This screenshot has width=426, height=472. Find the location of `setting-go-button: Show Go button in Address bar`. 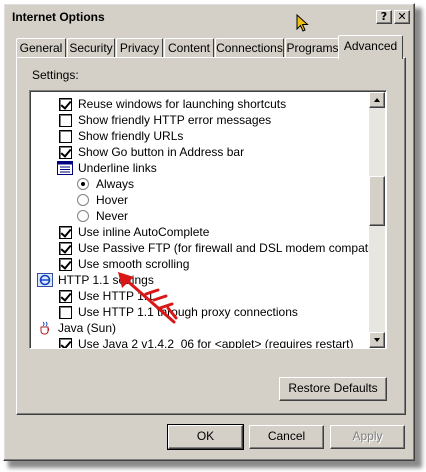

setting-go-button: Show Go button in Address bar is located at coordinates (151, 152).